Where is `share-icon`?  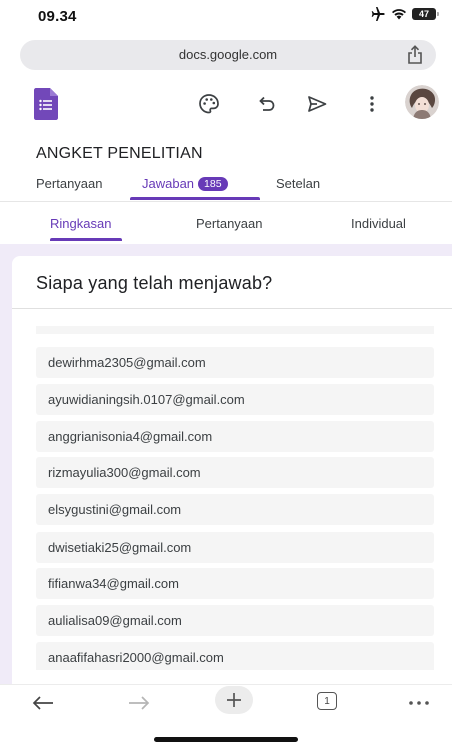
share-icon is located at coordinates (415, 57).